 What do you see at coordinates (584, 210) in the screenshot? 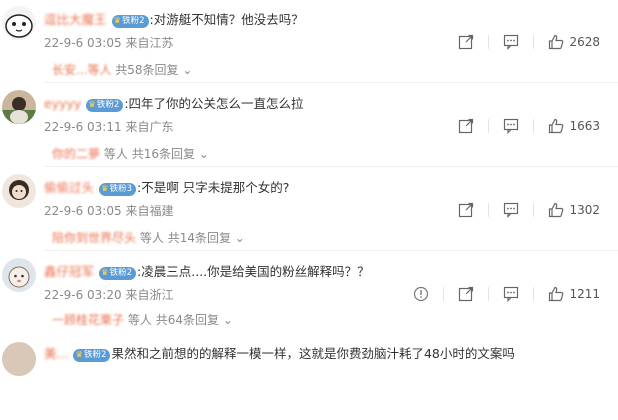
I see `like-count: 1302` at bounding box center [584, 210].